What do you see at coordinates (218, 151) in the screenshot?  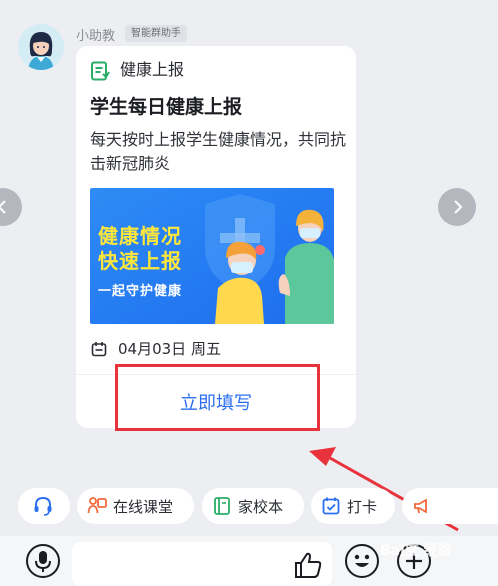 I see `card-description: 每天按时上报学生健康情况，共同抗击新冠肺炎` at bounding box center [218, 151].